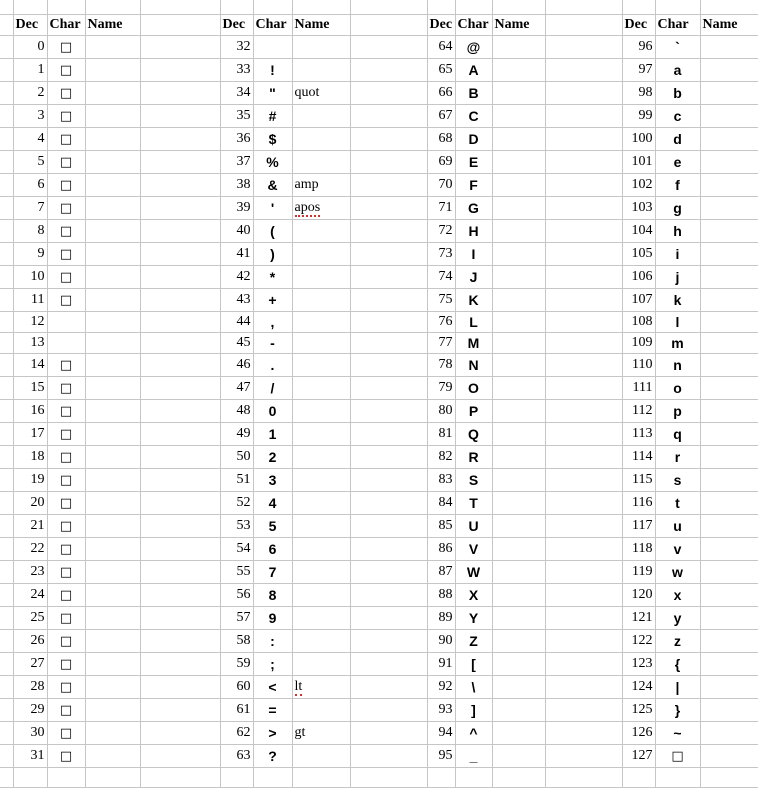  Describe the element at coordinates (678, 343) in the screenshot. I see `cell-char: m` at that location.